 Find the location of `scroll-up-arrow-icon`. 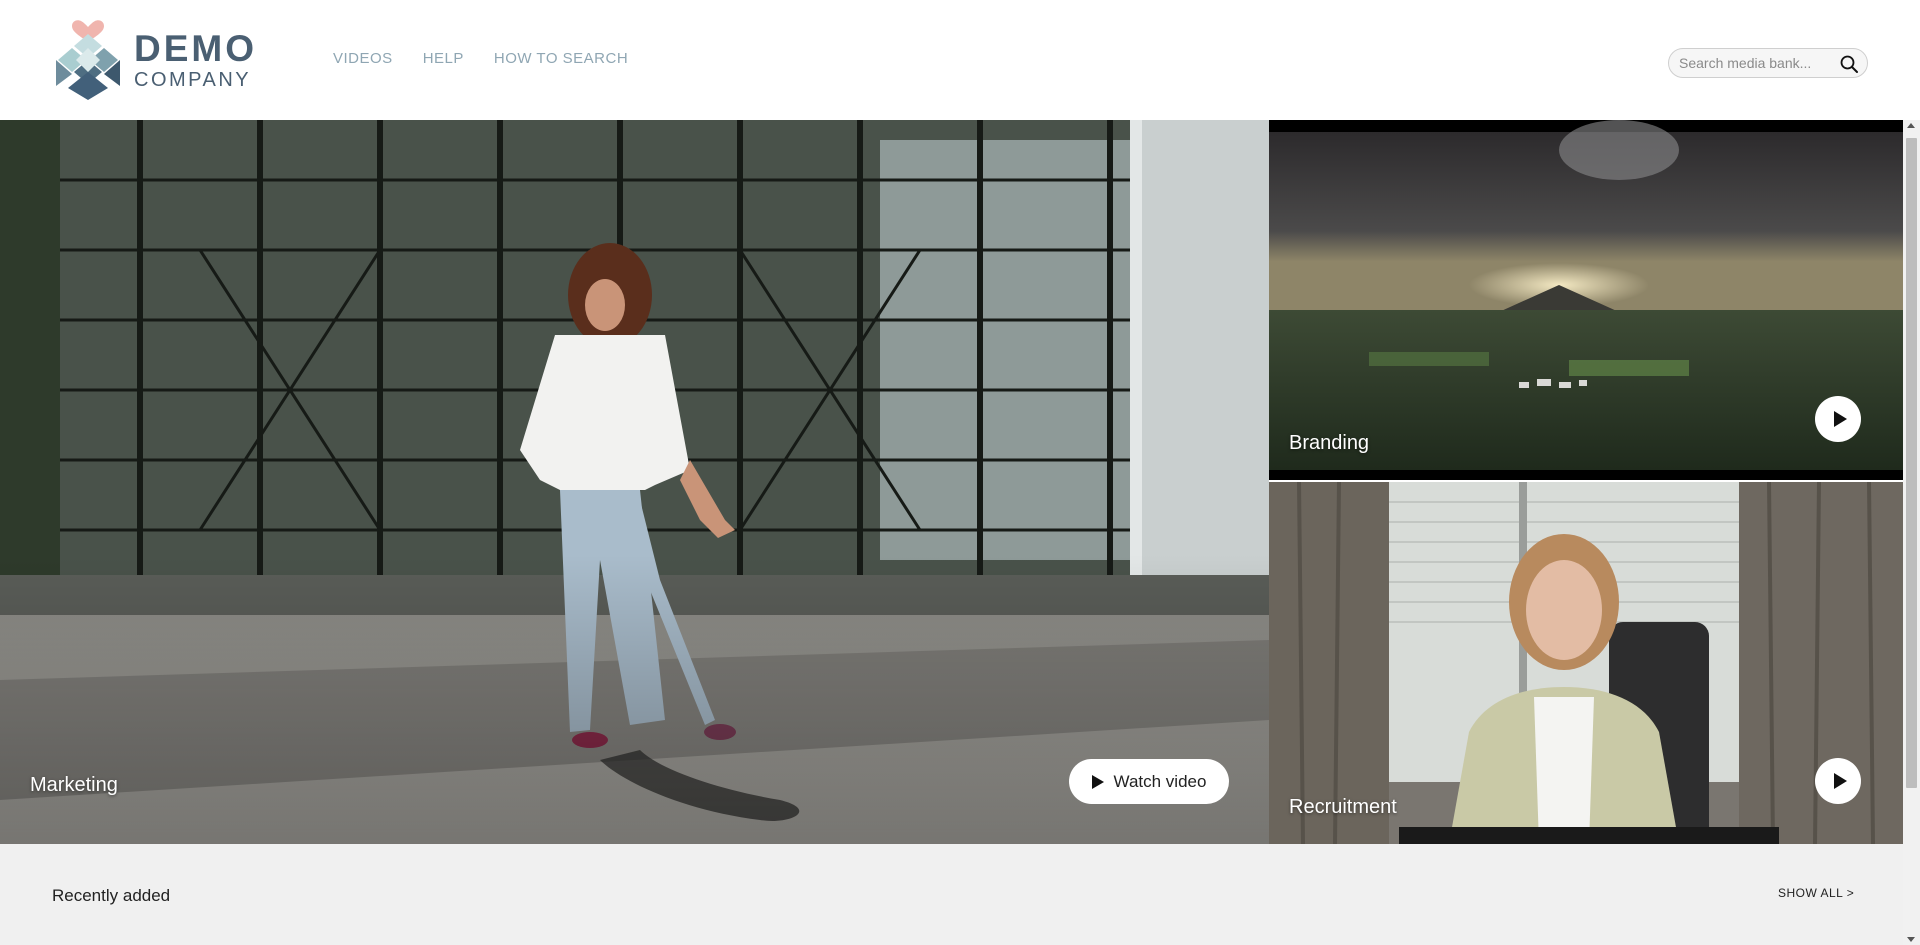

scroll-up-arrow-icon is located at coordinates (1911, 125).